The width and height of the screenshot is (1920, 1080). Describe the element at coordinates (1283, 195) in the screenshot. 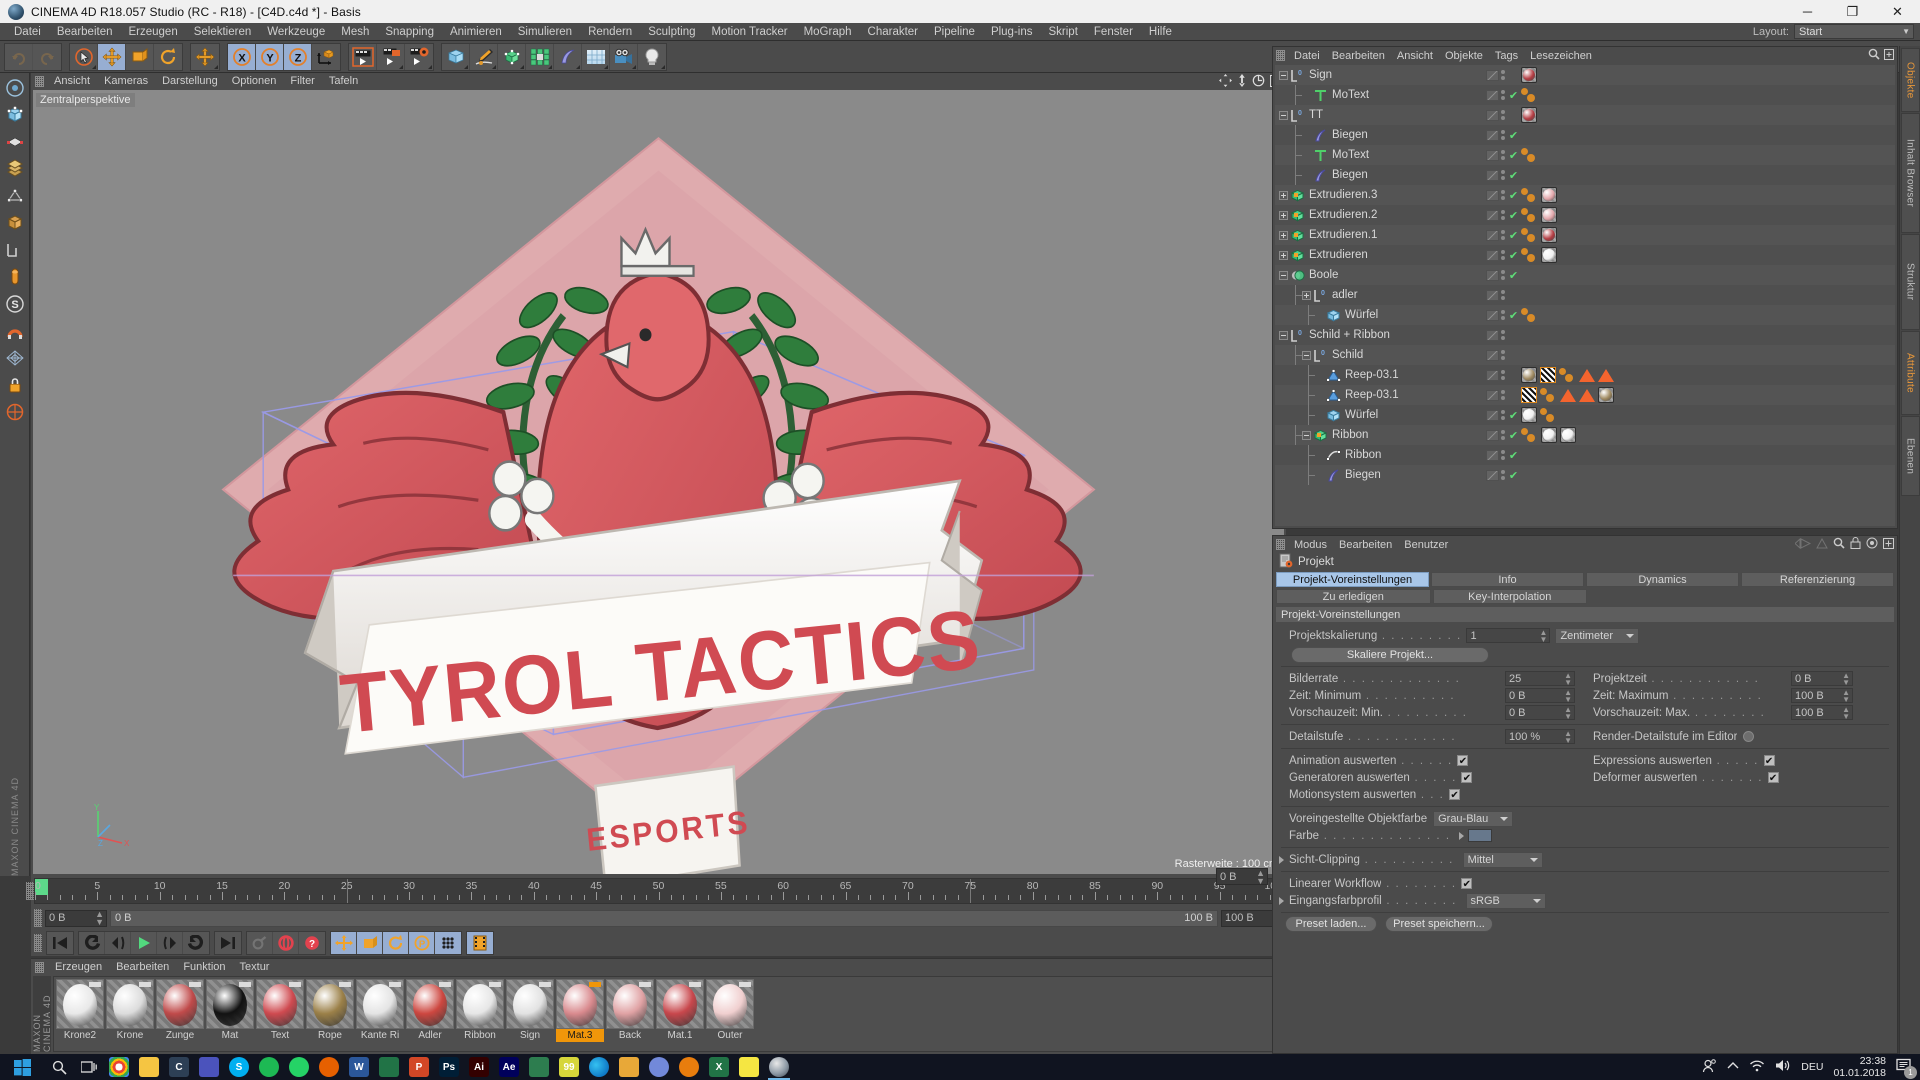

I see `expand-icon` at that location.